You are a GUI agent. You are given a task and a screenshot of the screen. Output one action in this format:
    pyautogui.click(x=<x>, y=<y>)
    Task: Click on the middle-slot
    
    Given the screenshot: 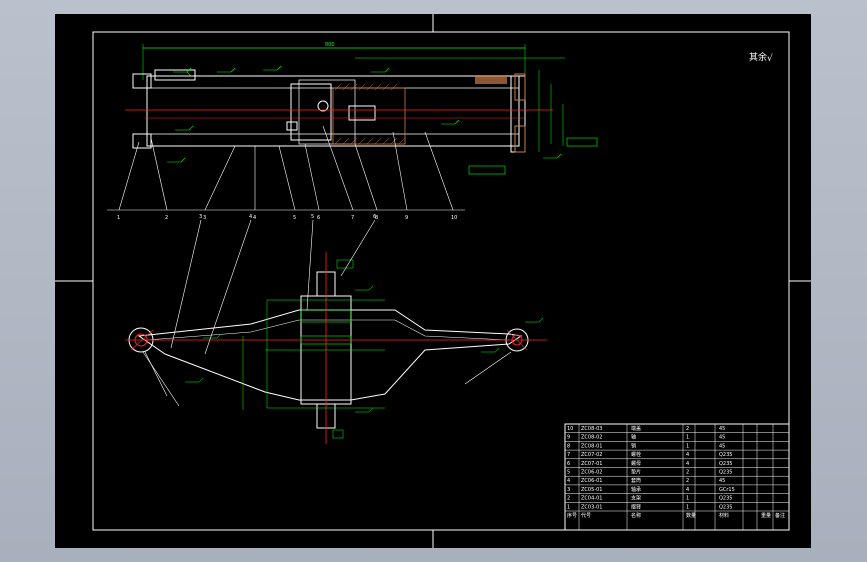 What is the action you would take?
    pyautogui.click(x=292, y=126)
    